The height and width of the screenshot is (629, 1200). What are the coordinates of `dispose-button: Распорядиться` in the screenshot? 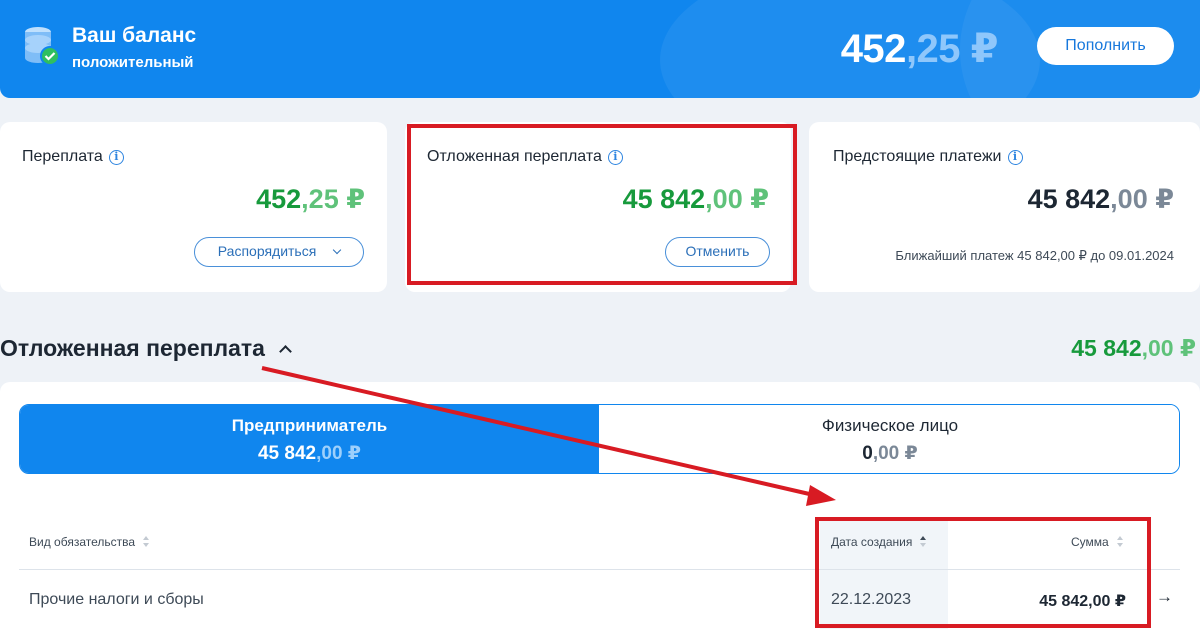 It's located at (279, 252).